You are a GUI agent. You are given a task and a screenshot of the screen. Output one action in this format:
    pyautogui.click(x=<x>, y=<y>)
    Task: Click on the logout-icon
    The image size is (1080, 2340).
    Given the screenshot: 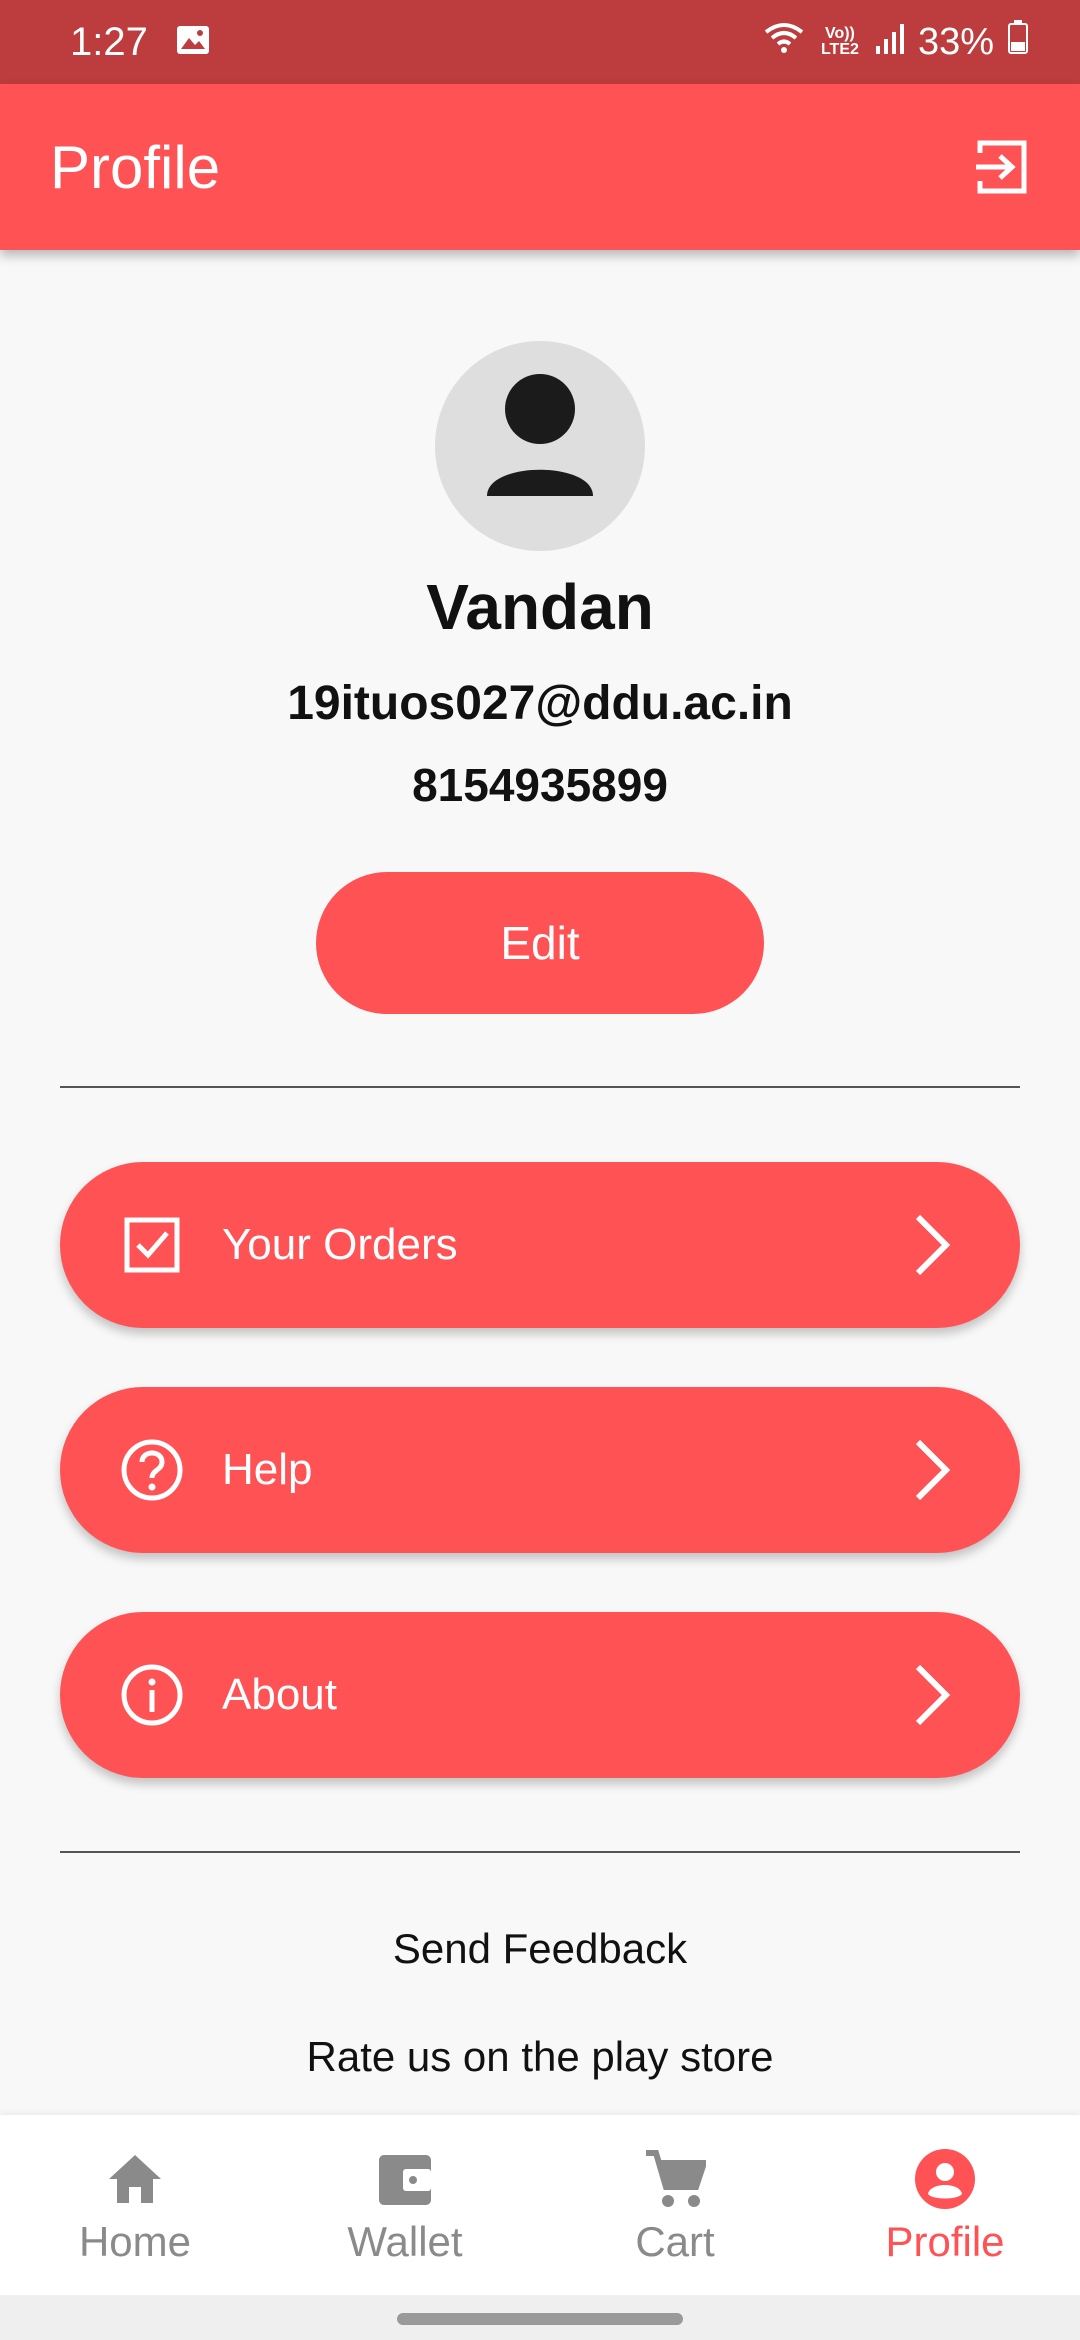 What is the action you would take?
    pyautogui.click(x=1001, y=167)
    